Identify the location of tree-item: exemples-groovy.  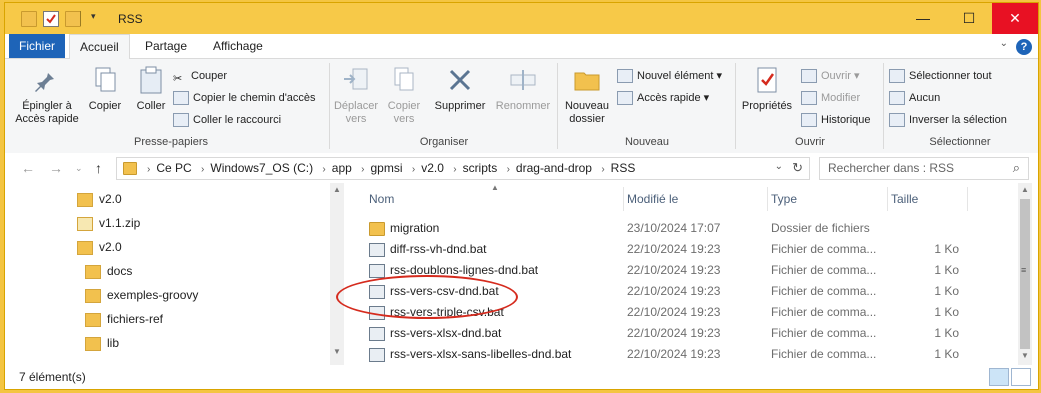
(141, 295).